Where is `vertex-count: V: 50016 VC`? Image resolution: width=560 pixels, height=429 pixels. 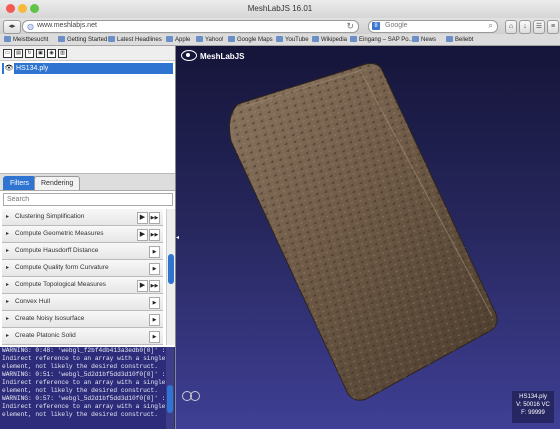
vertex-count: V: 50016 VC is located at coordinates (533, 405).